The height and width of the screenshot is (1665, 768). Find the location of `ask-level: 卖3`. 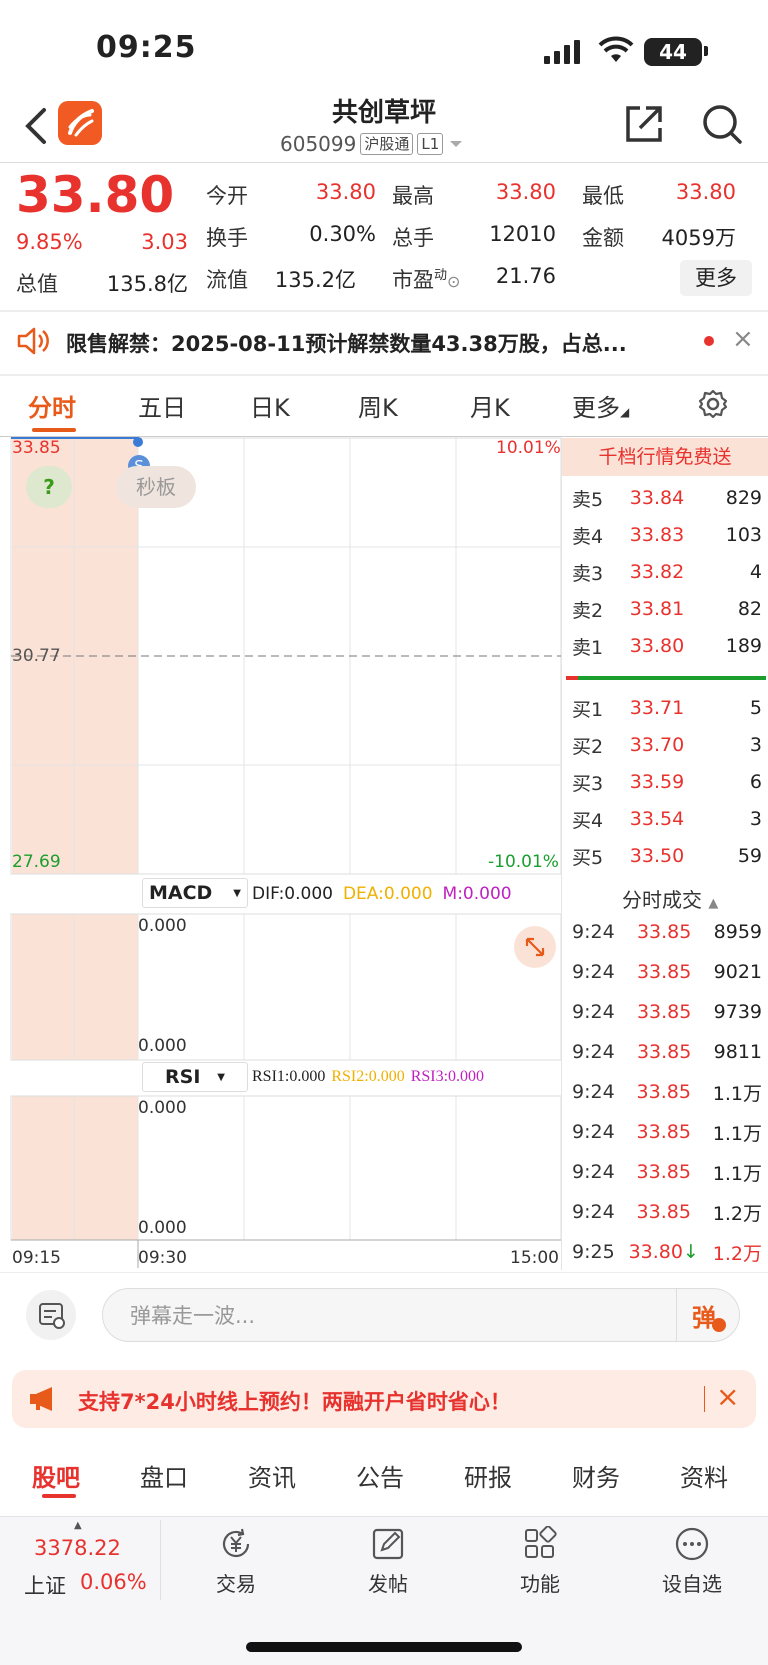

ask-level: 卖3 is located at coordinates (588, 573).